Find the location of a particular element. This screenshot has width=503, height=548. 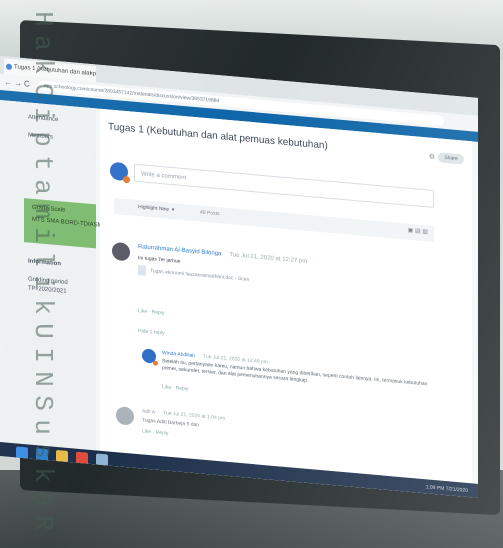

highlight-filter-dropdown: Highlight New ▾ is located at coordinates (156, 208).